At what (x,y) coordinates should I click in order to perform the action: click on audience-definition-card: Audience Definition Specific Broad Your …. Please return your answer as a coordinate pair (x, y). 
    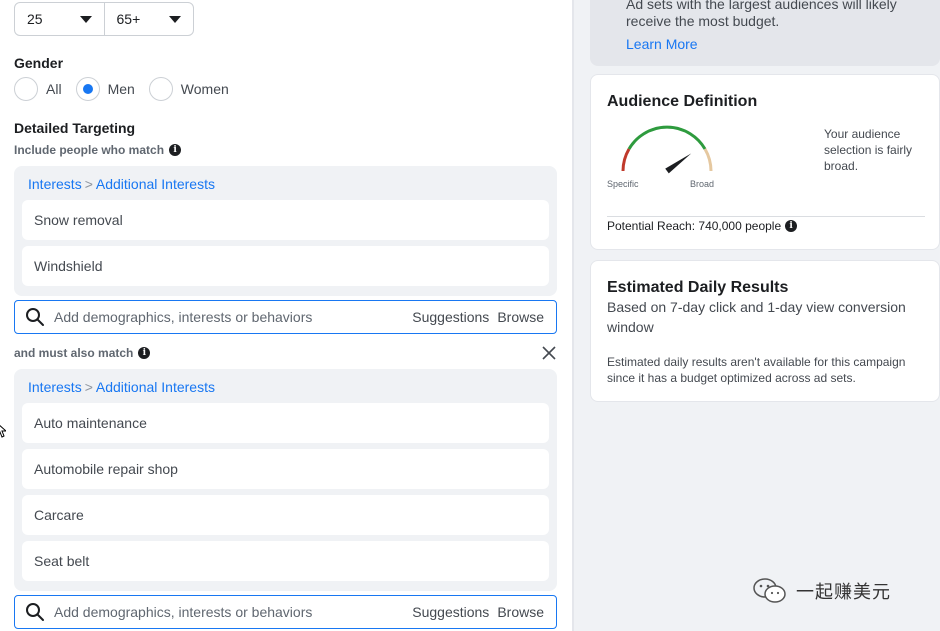
    Looking at the image, I should click on (765, 162).